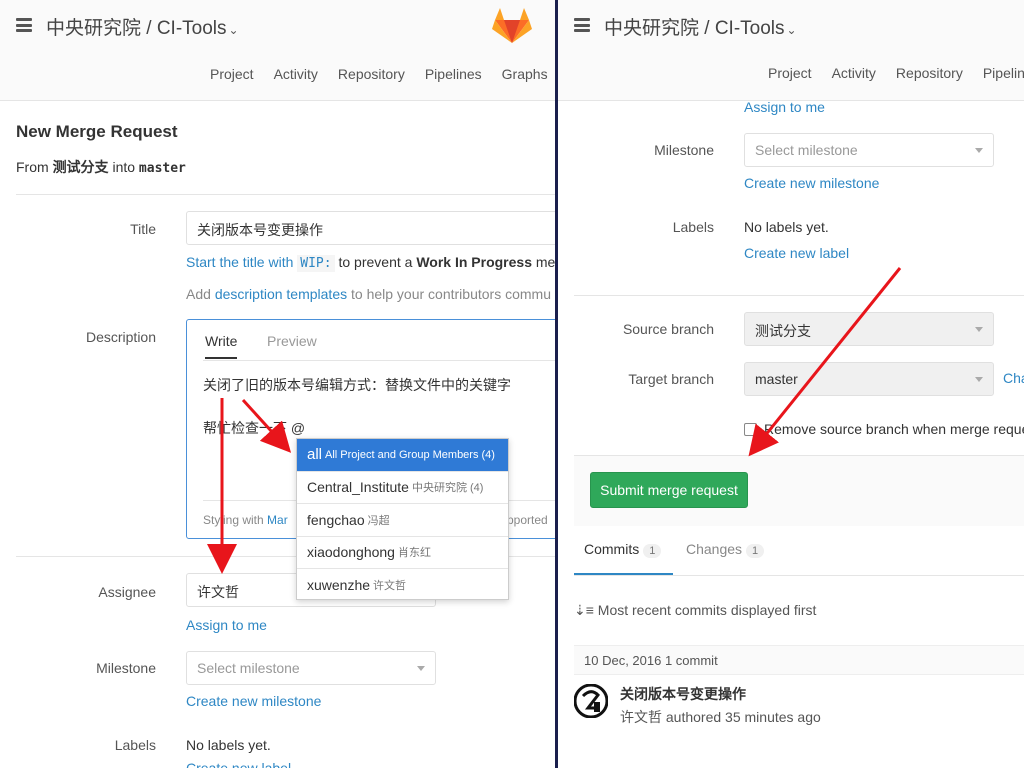 This screenshot has height=768, width=1024. Describe the element at coordinates (135, 745) in the screenshot. I see `labels-label: Labels` at that location.